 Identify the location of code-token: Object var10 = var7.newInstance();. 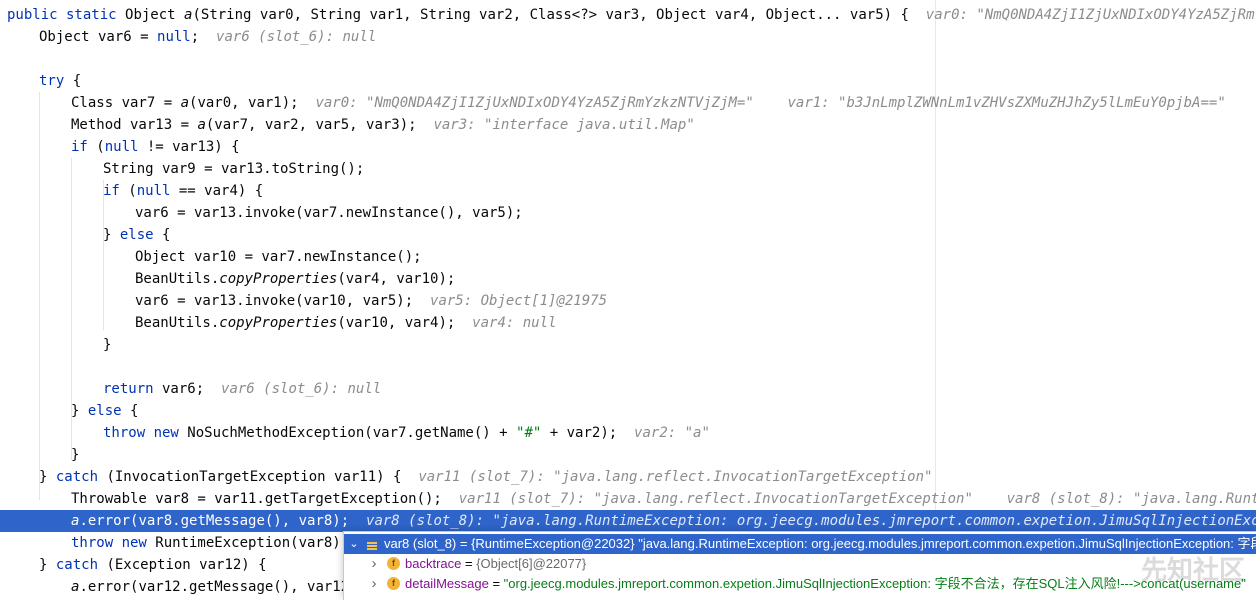
(278, 257).